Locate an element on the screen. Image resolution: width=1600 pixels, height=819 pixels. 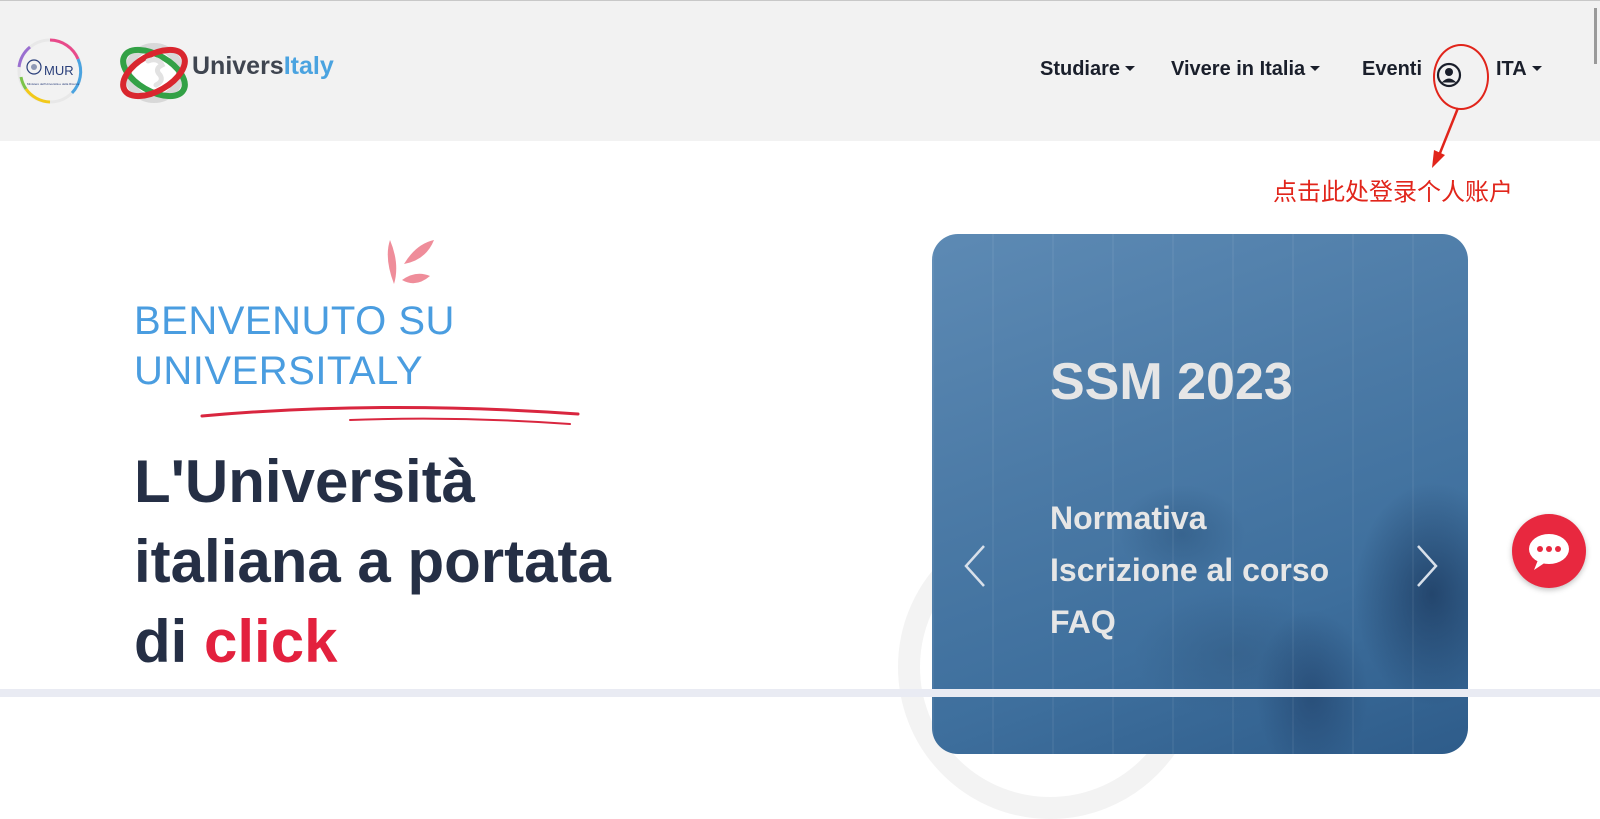
wordmark-part2: Italy is located at coordinates (308, 66).